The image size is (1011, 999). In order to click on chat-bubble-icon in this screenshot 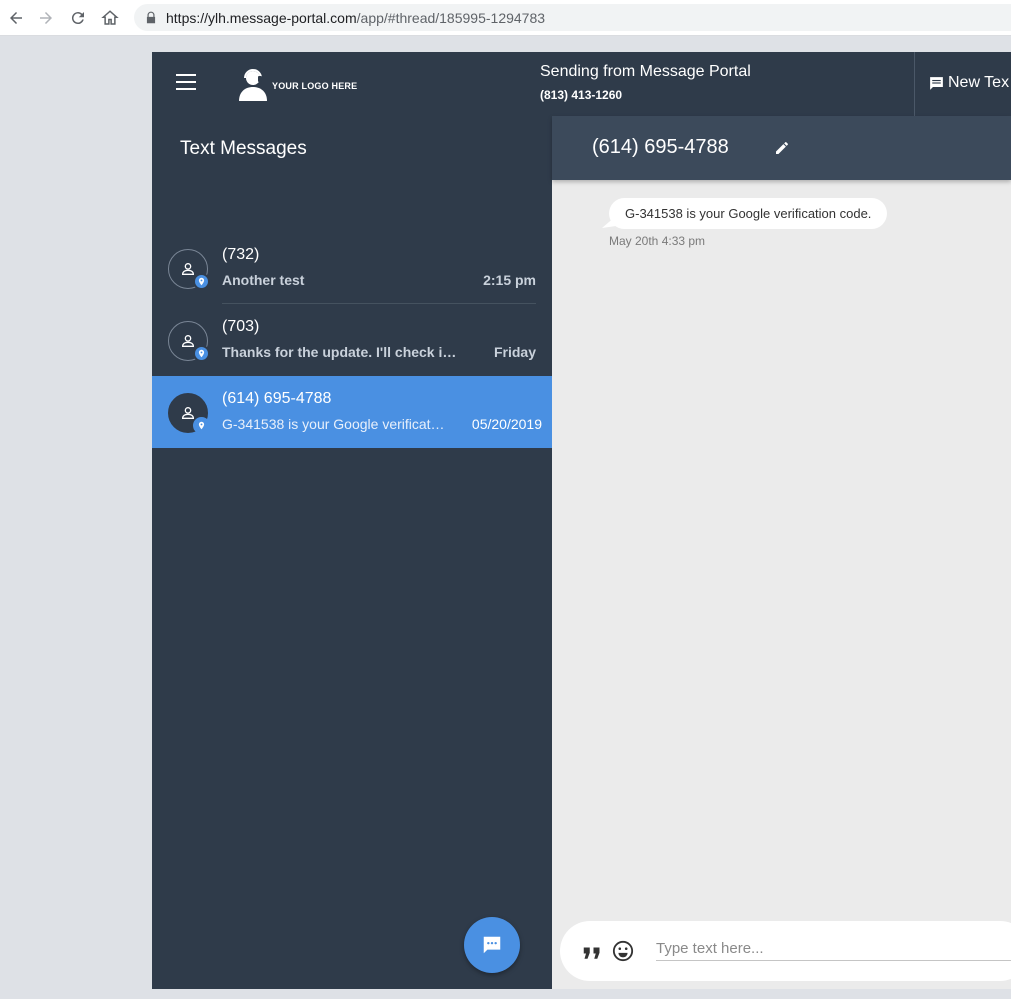, I will do `click(492, 945)`.